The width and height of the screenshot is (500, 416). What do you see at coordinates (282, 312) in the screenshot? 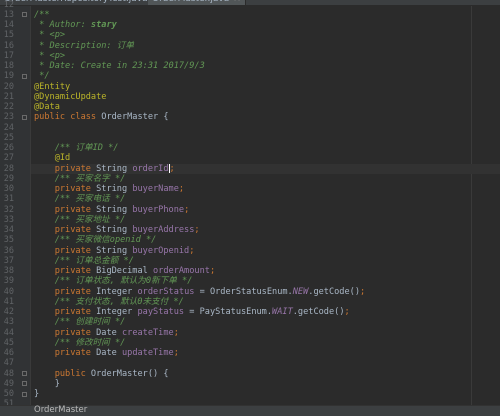
I see `code-token: WAIT` at bounding box center [282, 312].